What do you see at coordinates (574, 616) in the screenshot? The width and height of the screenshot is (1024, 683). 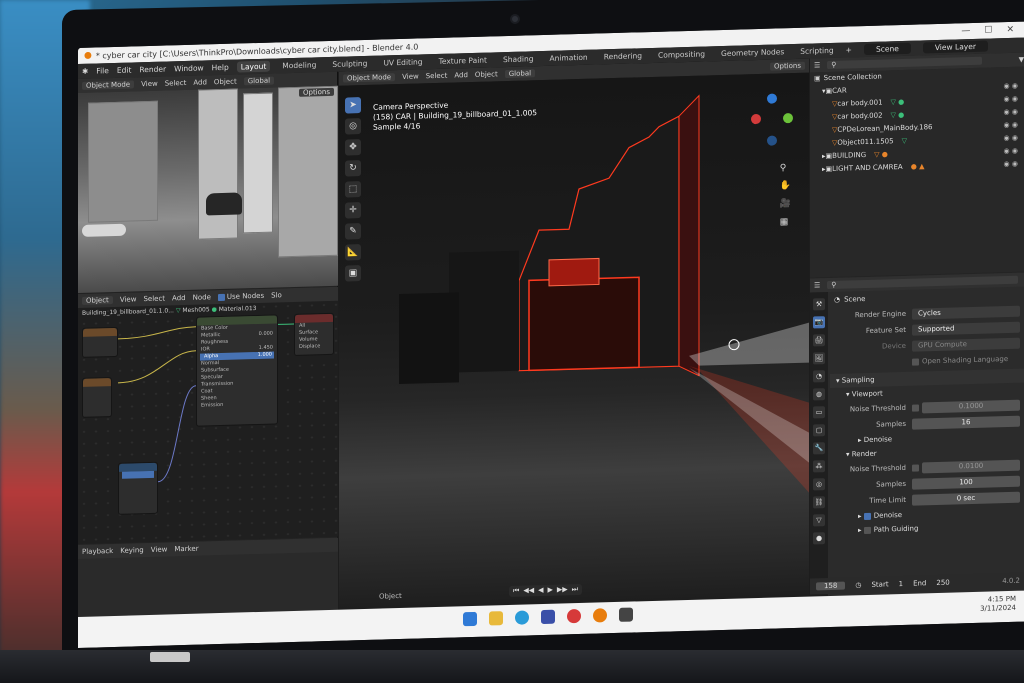 I see `app-icon` at bounding box center [574, 616].